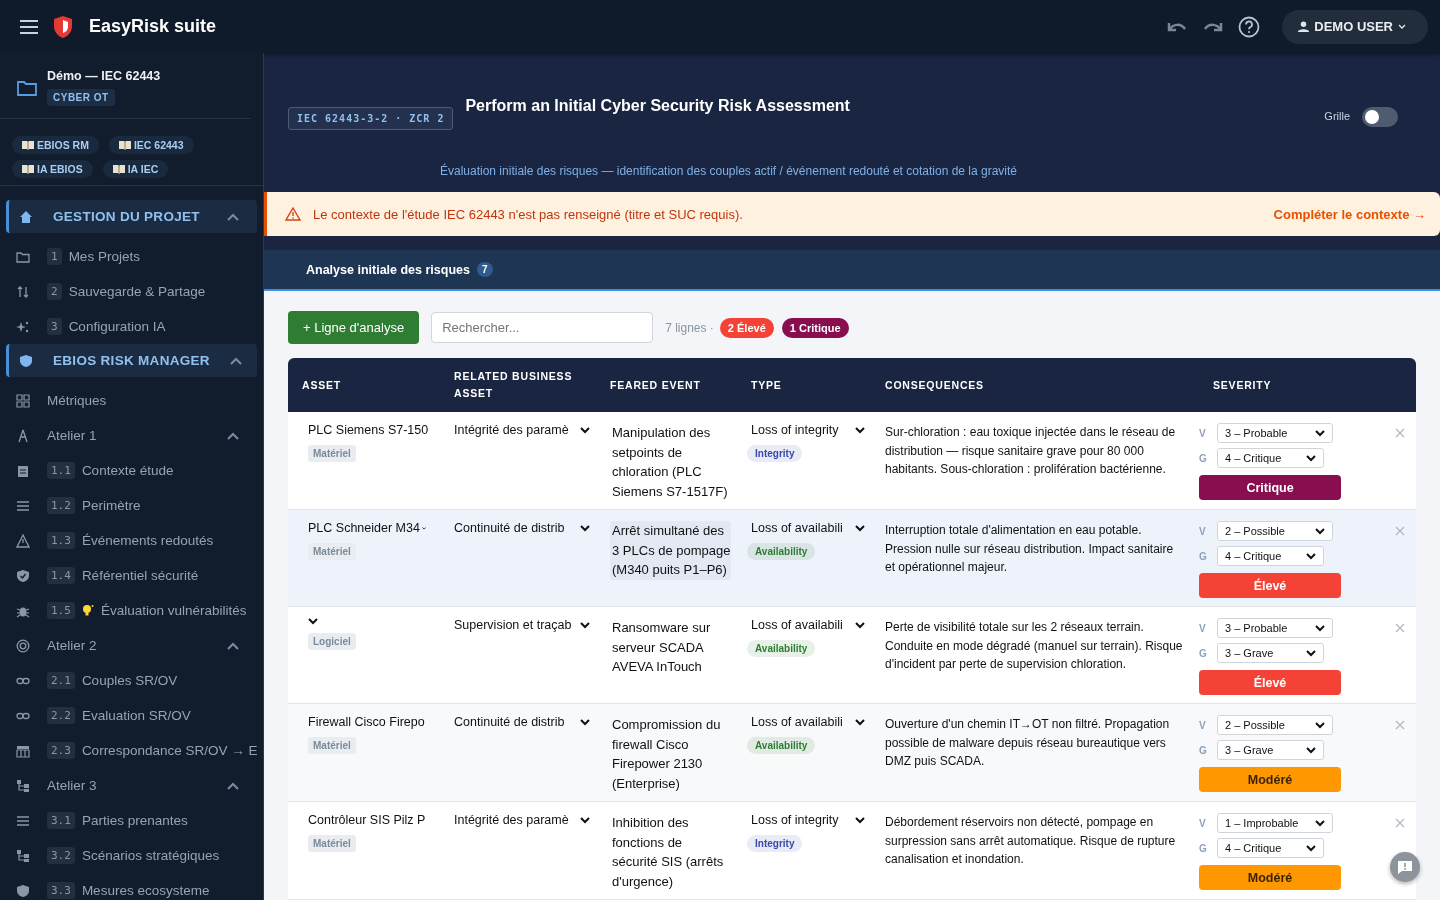  Describe the element at coordinates (131, 785) in the screenshot. I see `nav-group: Atelier 3` at that location.